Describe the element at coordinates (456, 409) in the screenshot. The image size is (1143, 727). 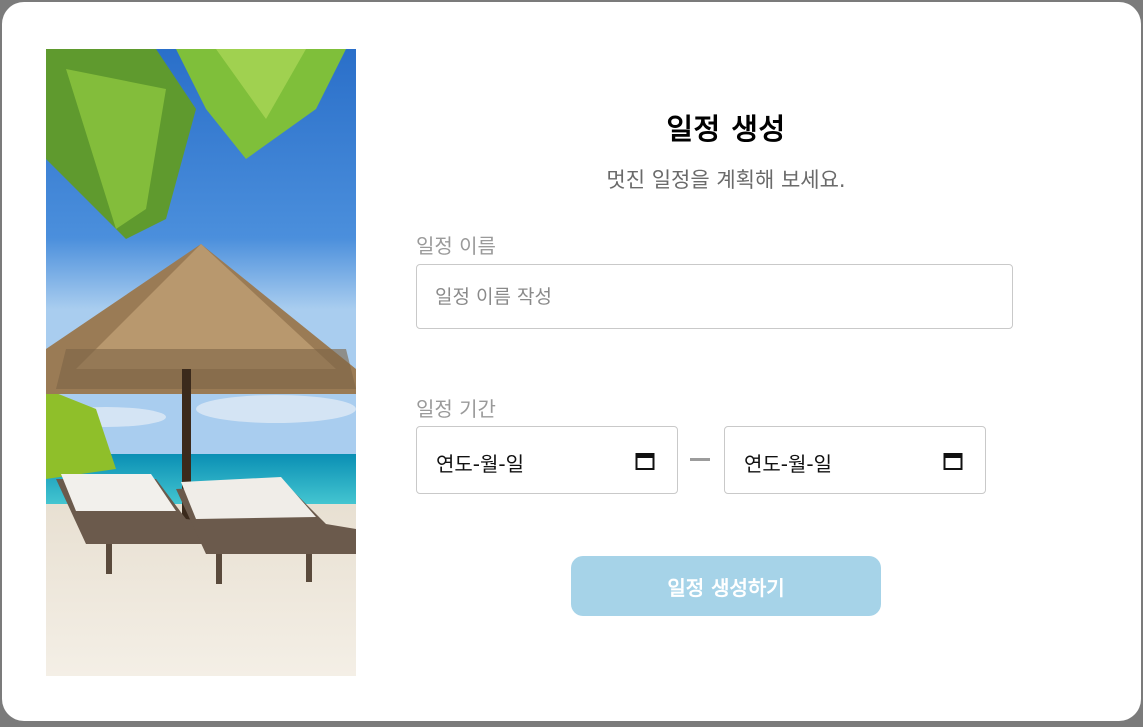
I see `schedule-period-label: 일정 기간` at that location.